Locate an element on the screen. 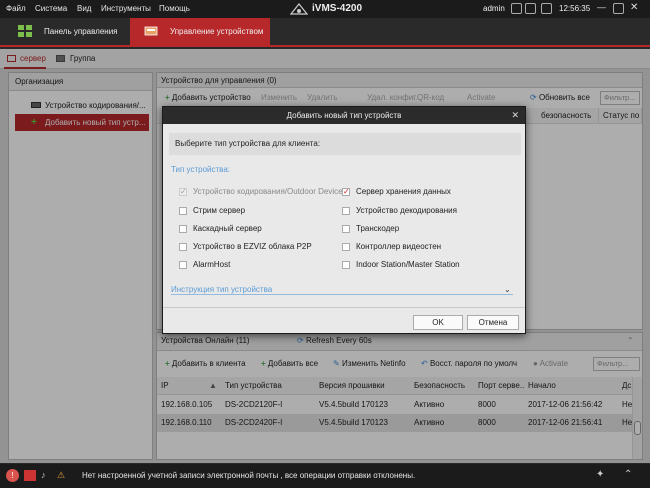 The height and width of the screenshot is (488, 650). sound-icon: ♪ is located at coordinates (43, 475).